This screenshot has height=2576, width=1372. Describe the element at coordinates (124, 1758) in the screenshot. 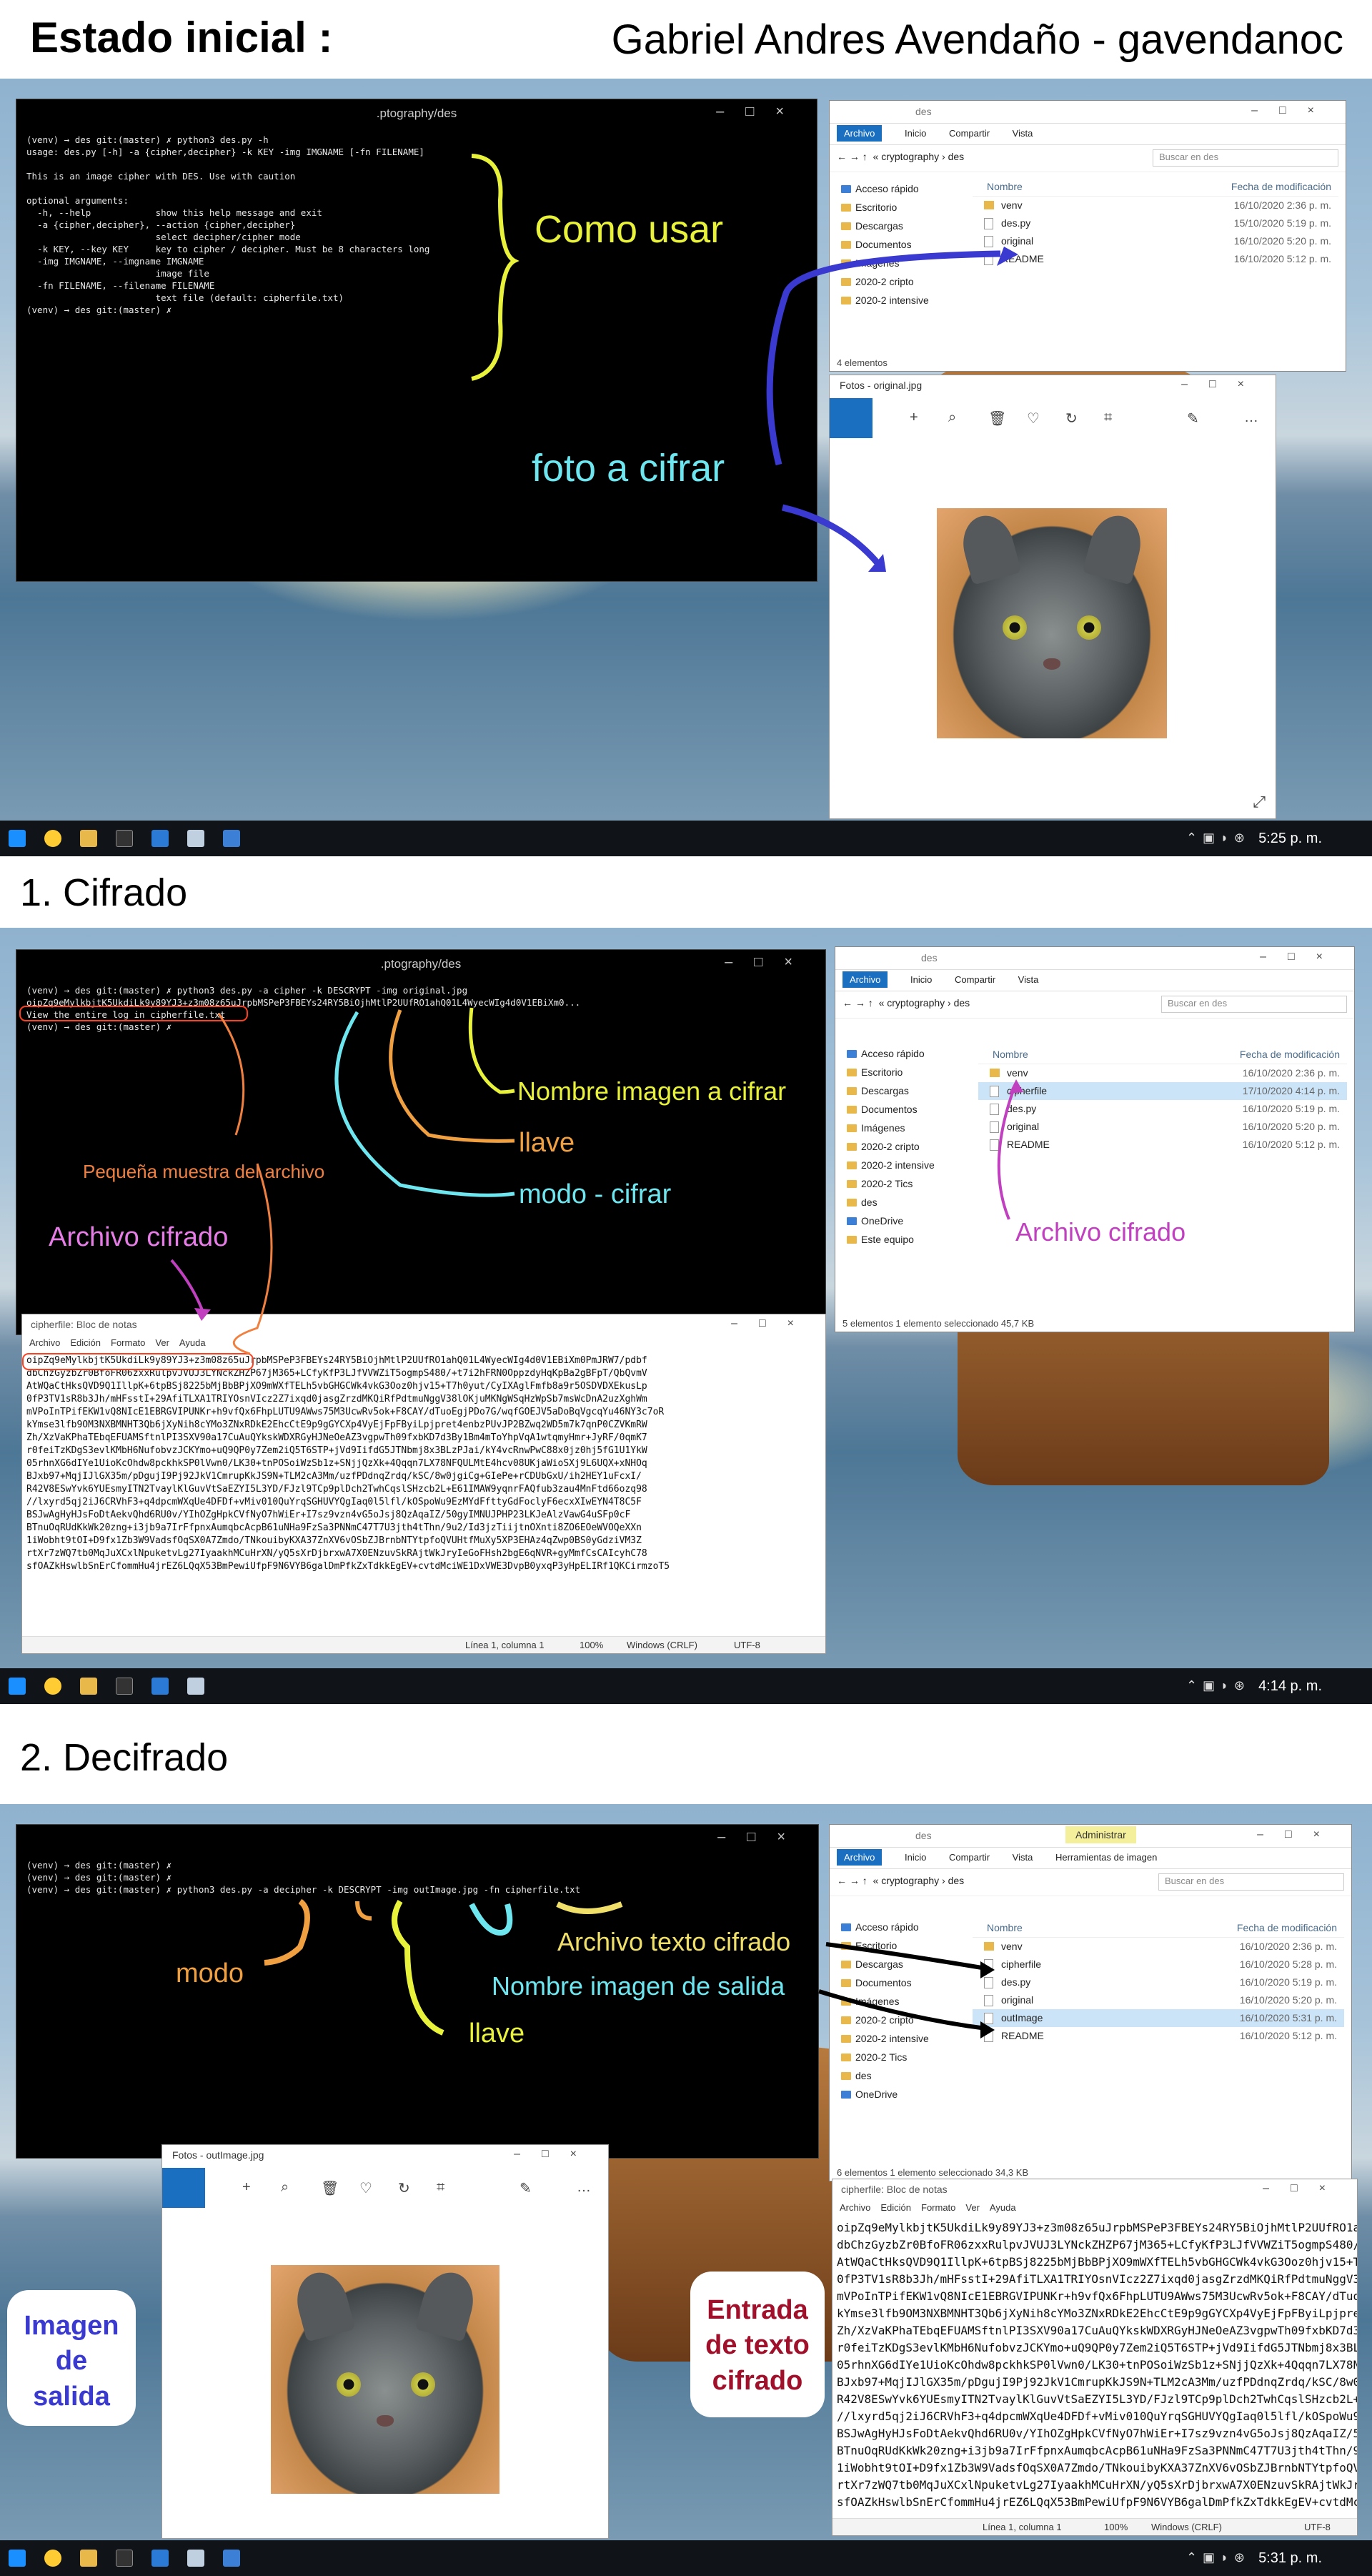

I see `section-title: 2. Decifrado` at that location.